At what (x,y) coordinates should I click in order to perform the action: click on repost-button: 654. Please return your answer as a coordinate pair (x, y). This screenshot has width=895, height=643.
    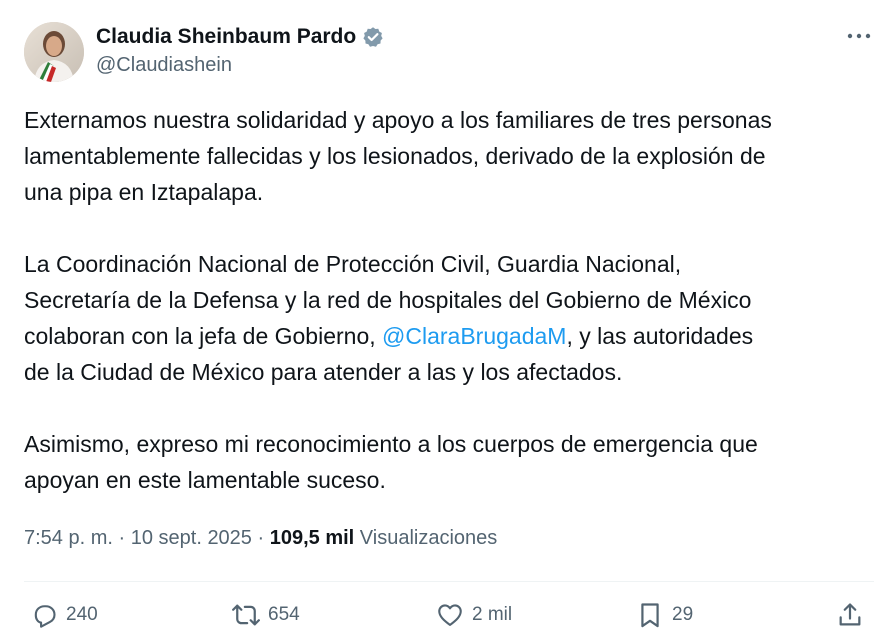
    Looking at the image, I should click on (266, 615).